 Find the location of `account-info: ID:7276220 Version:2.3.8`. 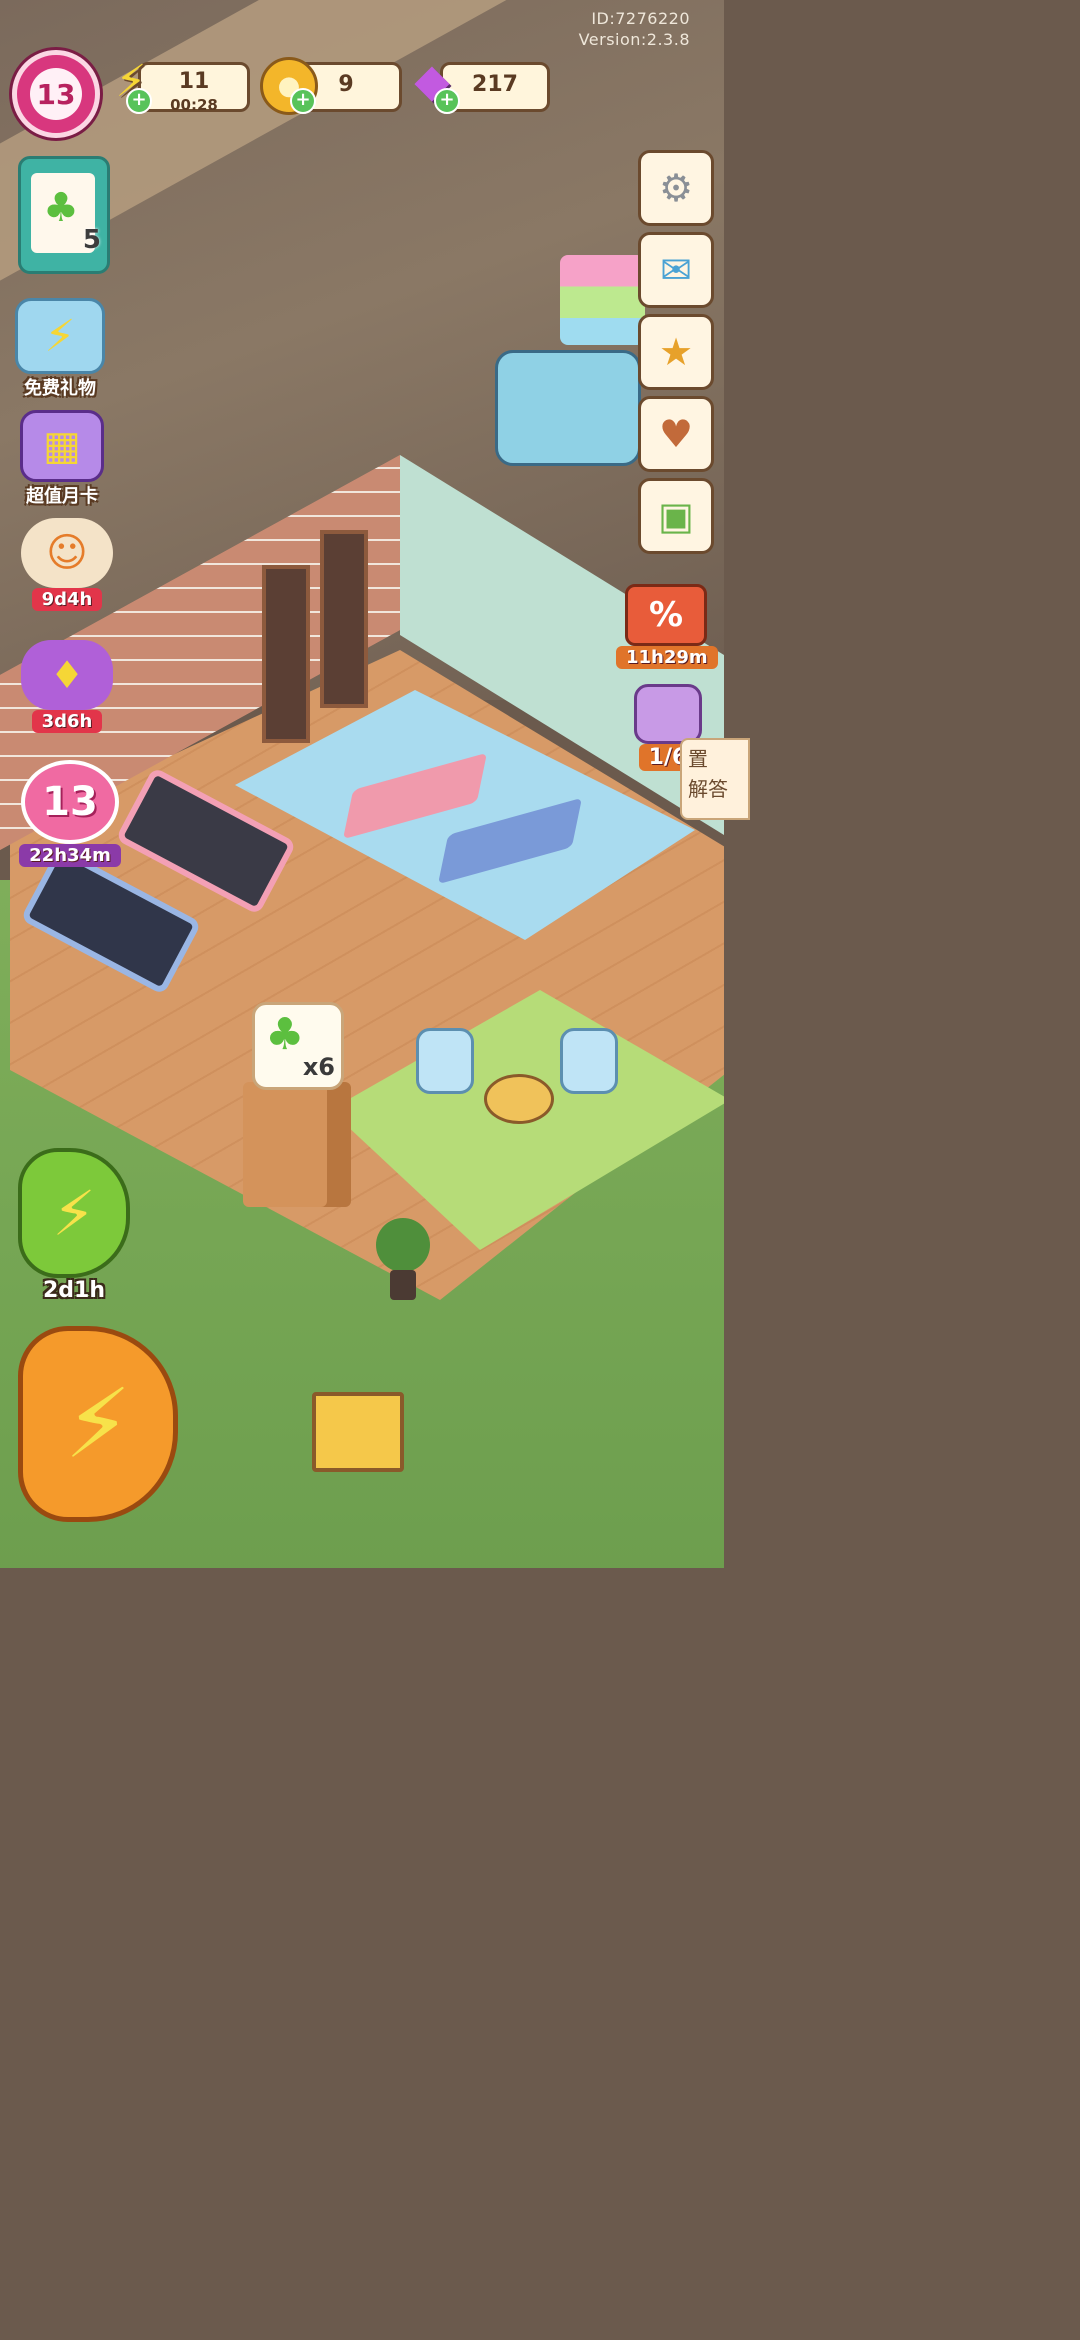

account-info: ID:7276220 Version:2.3.8 is located at coordinates (634, 29).